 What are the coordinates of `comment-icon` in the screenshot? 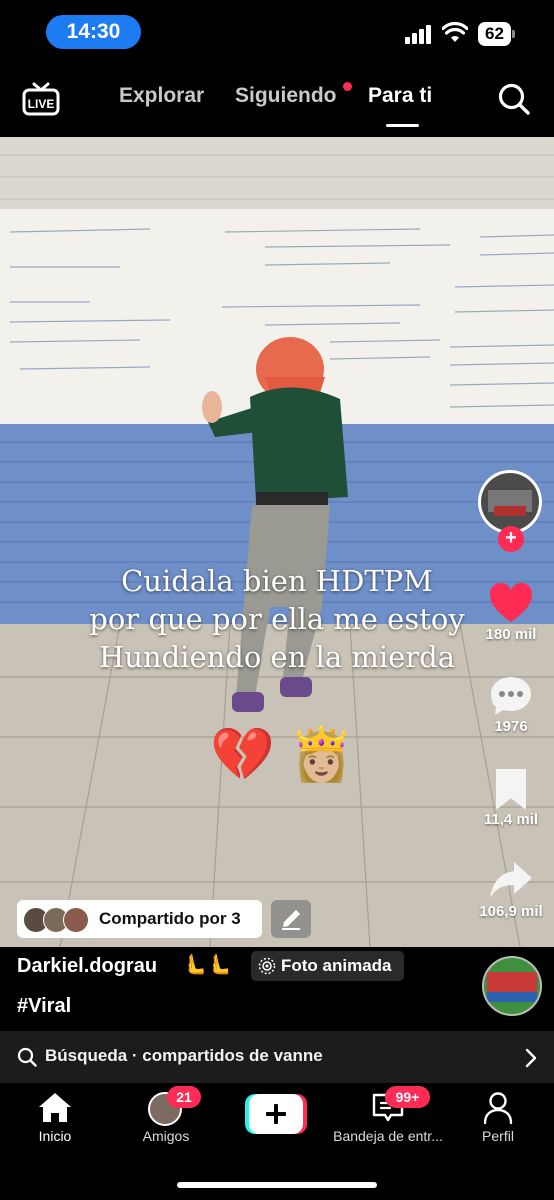 It's located at (511, 696).